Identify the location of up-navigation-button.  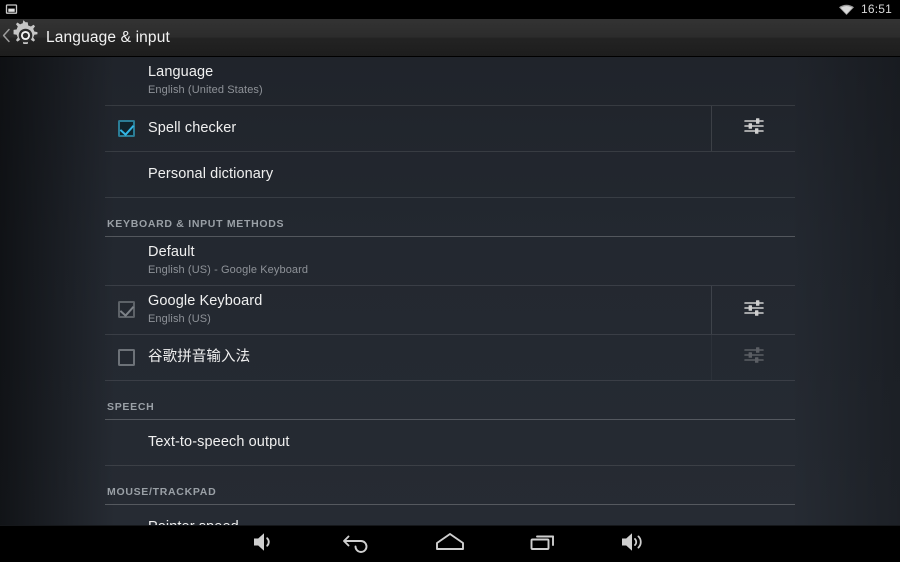
(20, 38).